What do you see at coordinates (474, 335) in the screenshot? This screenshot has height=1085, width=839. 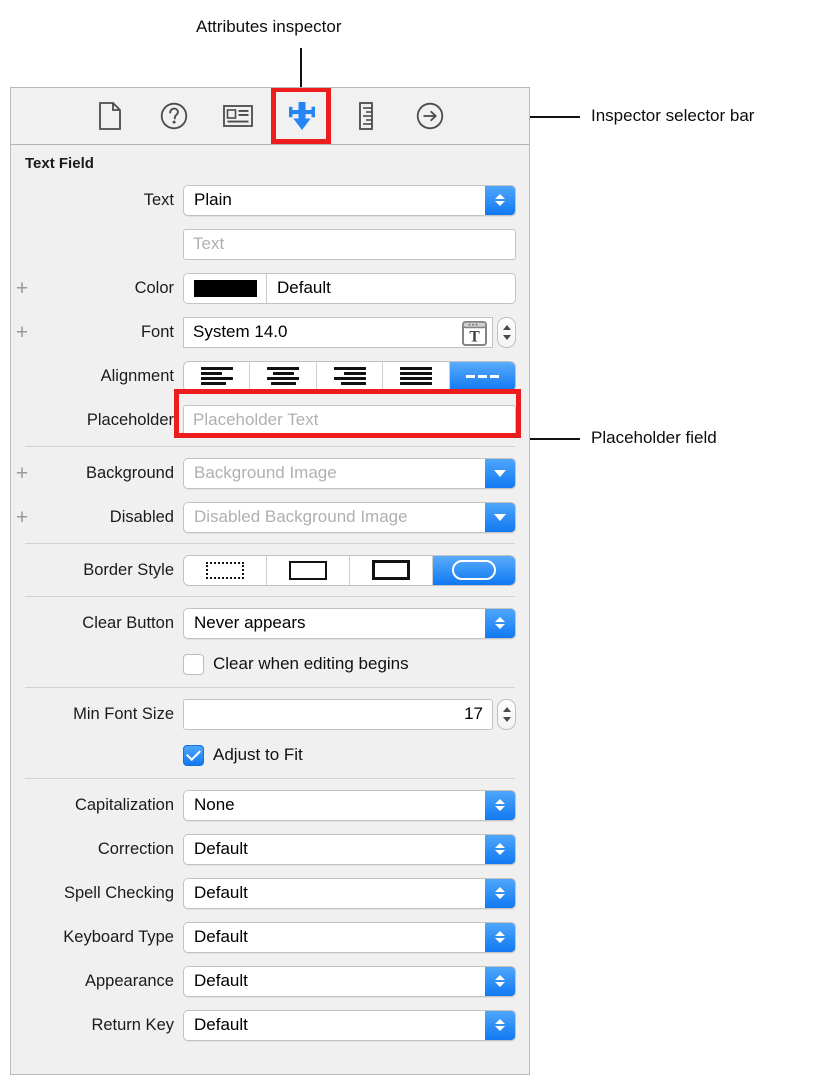 I see `font-picker-button: T` at bounding box center [474, 335].